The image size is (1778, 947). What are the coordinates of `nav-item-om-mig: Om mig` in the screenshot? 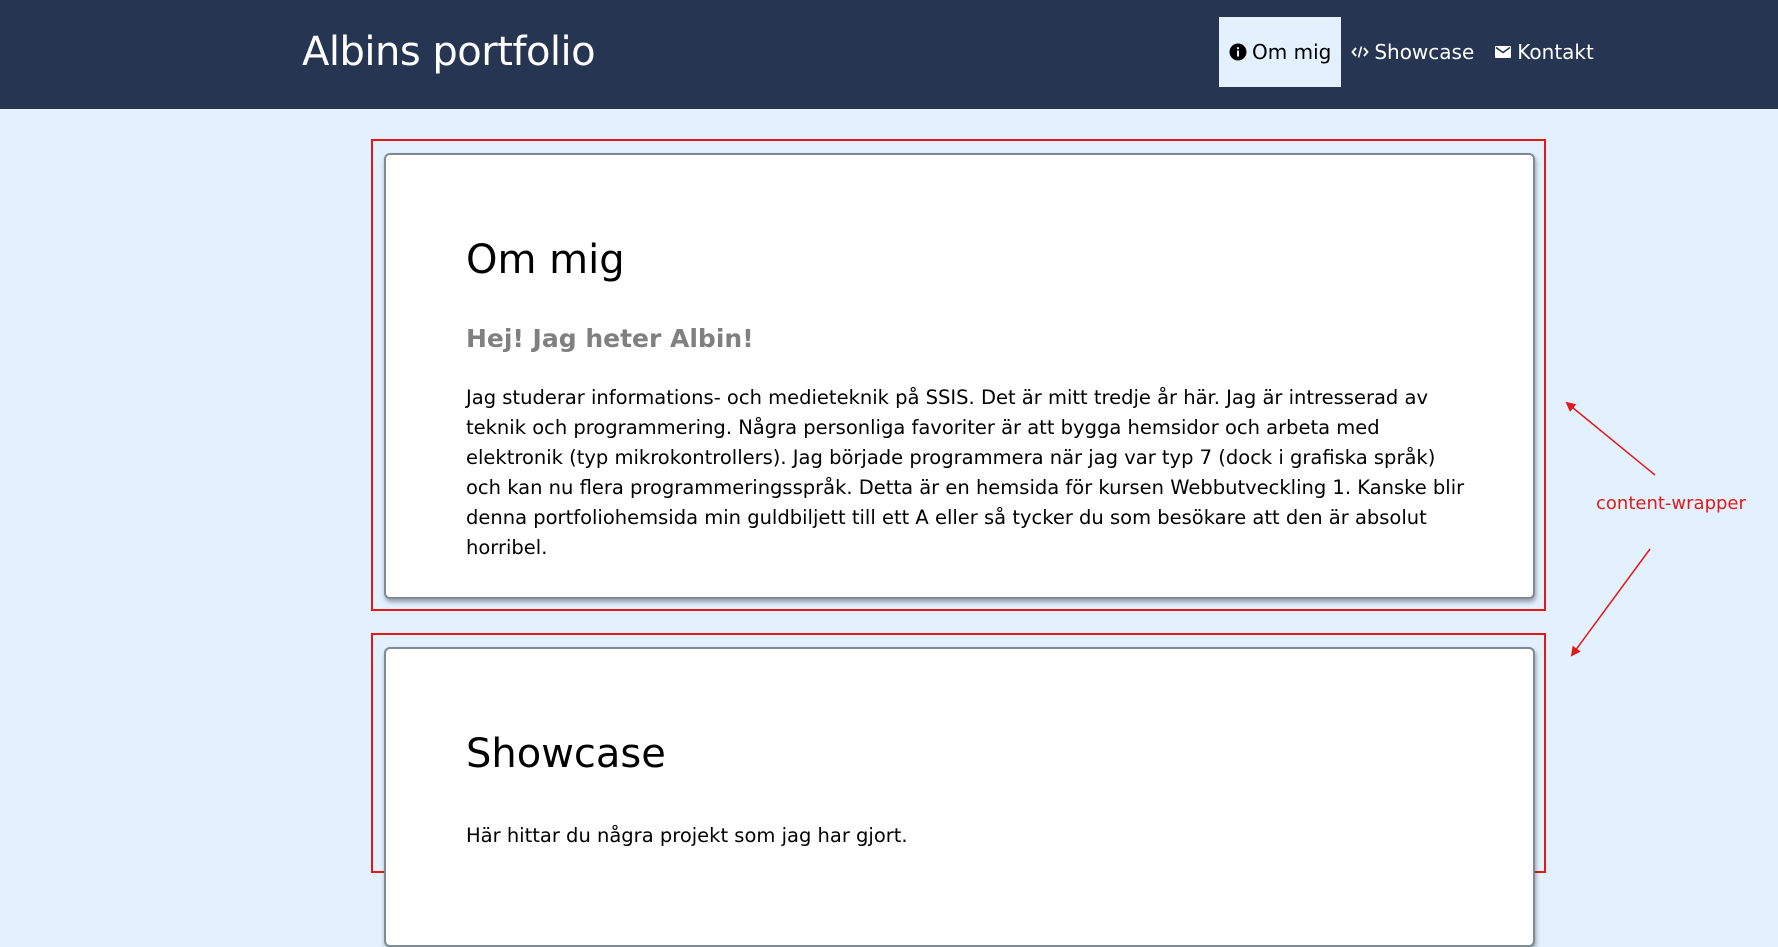 It's located at (1280, 52).